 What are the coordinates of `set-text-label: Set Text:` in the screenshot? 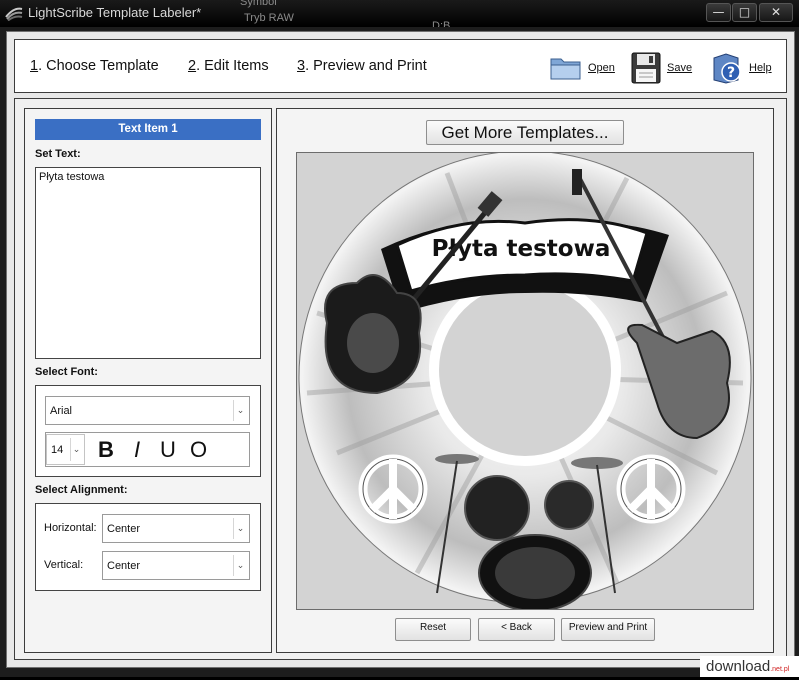 It's located at (58, 154).